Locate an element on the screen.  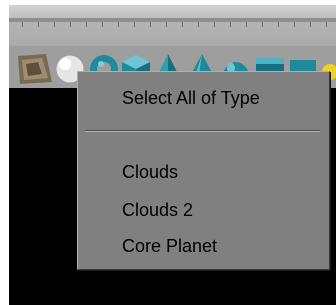
menu-item-clouds: Clouds is located at coordinates (150, 172).